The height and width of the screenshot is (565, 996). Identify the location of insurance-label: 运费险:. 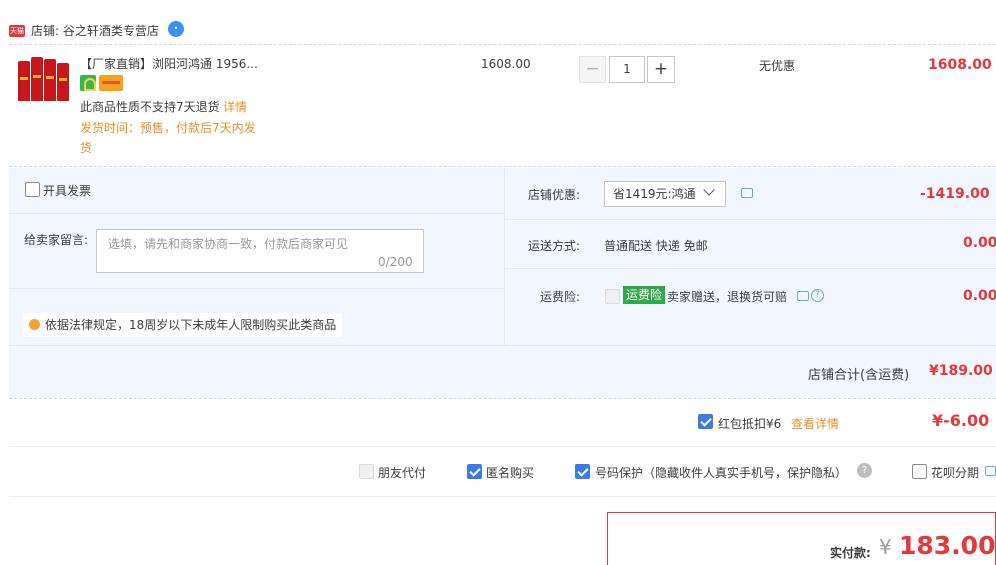
(560, 297).